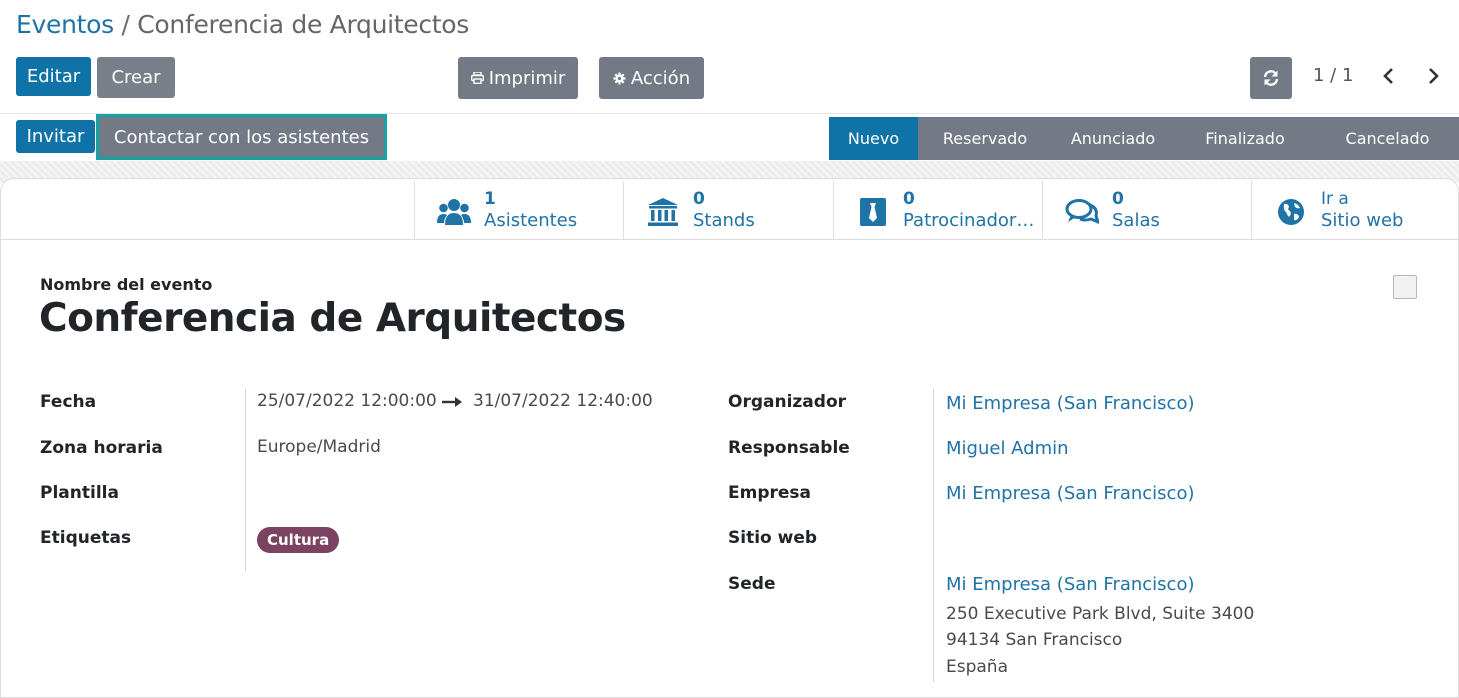 The width and height of the screenshot is (1459, 698). I want to click on stage-label: Finalizado, so click(1245, 138).